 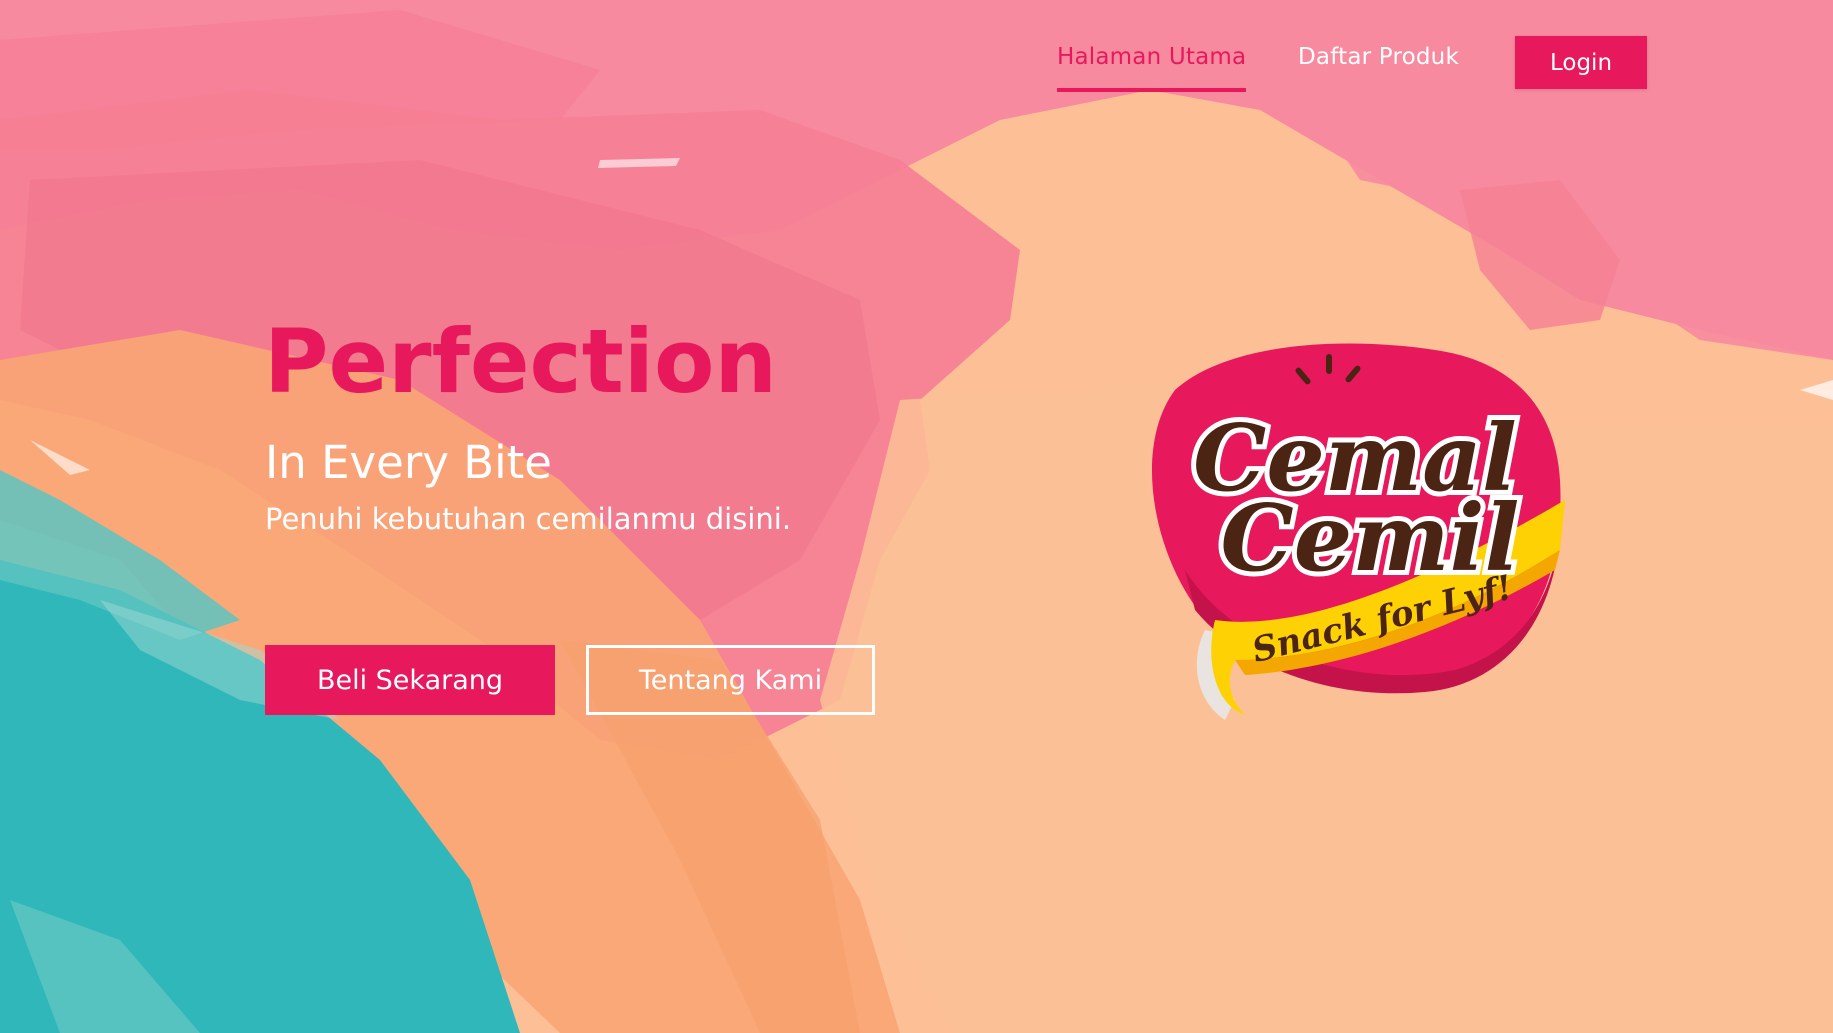 I want to click on nav-item-halaman-utama: Halaman Utama, so click(x=1151, y=57).